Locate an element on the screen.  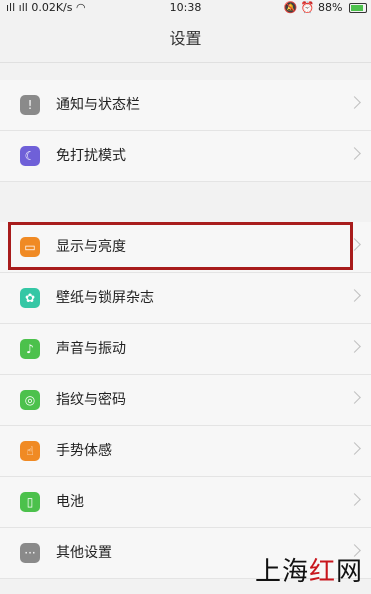
row-sound: ♪ 声音与振动 is located at coordinates (185, 349).